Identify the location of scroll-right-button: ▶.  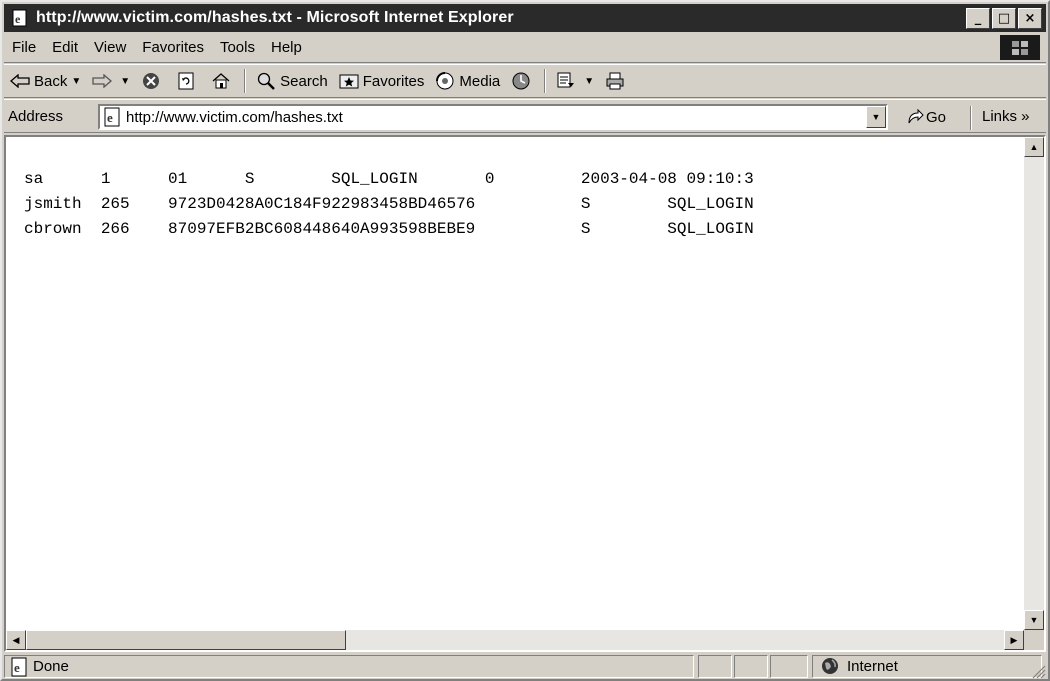
(1014, 640).